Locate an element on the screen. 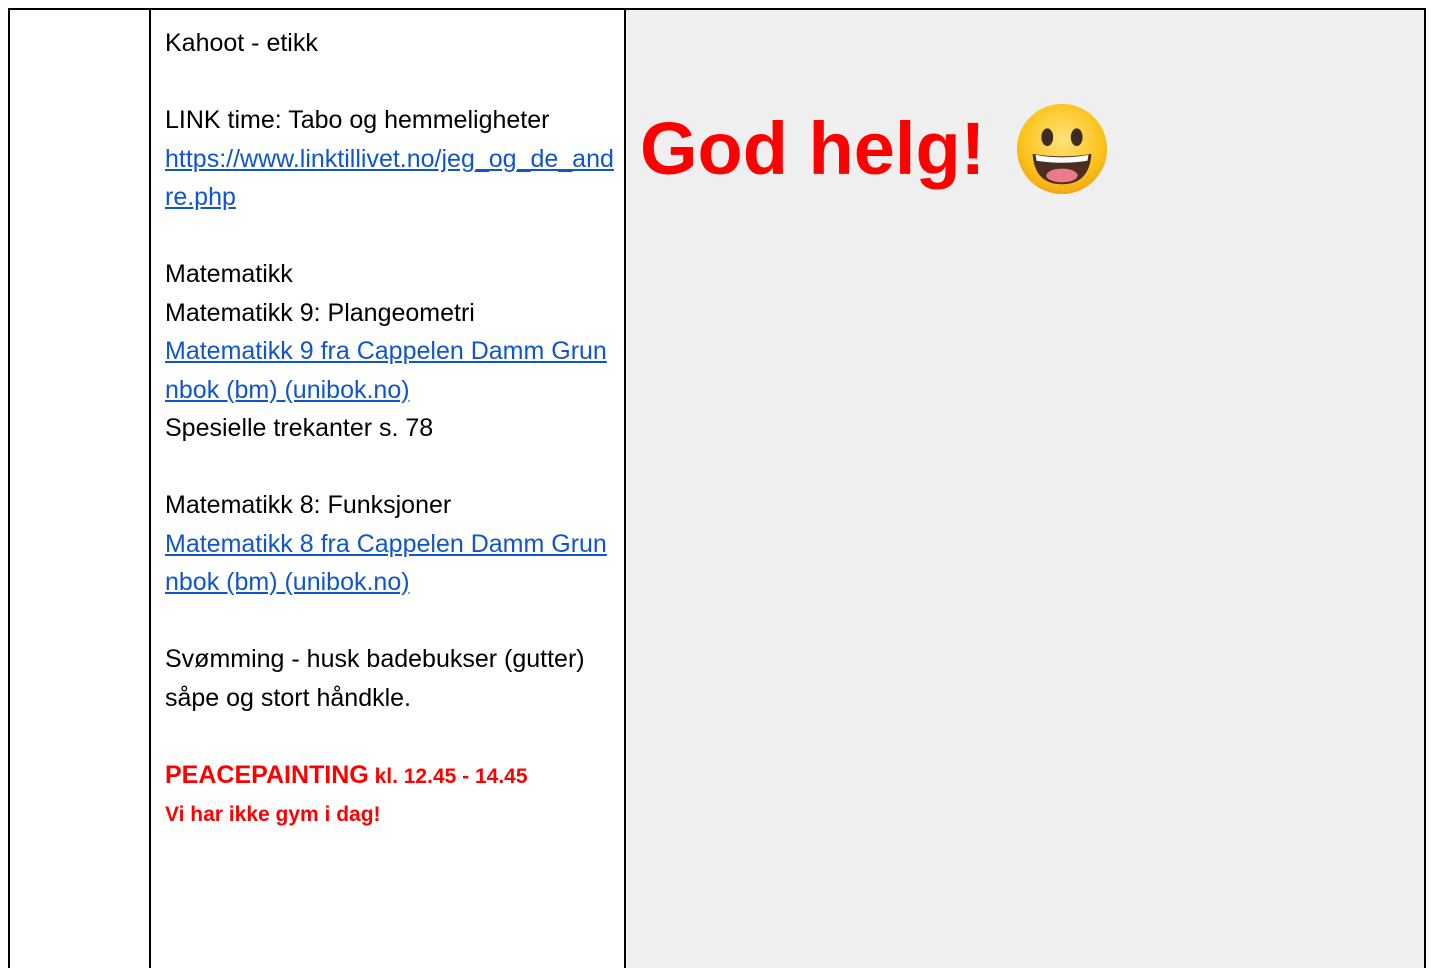 The height and width of the screenshot is (968, 1431). greeting-text: God helg! is located at coordinates (813, 148).